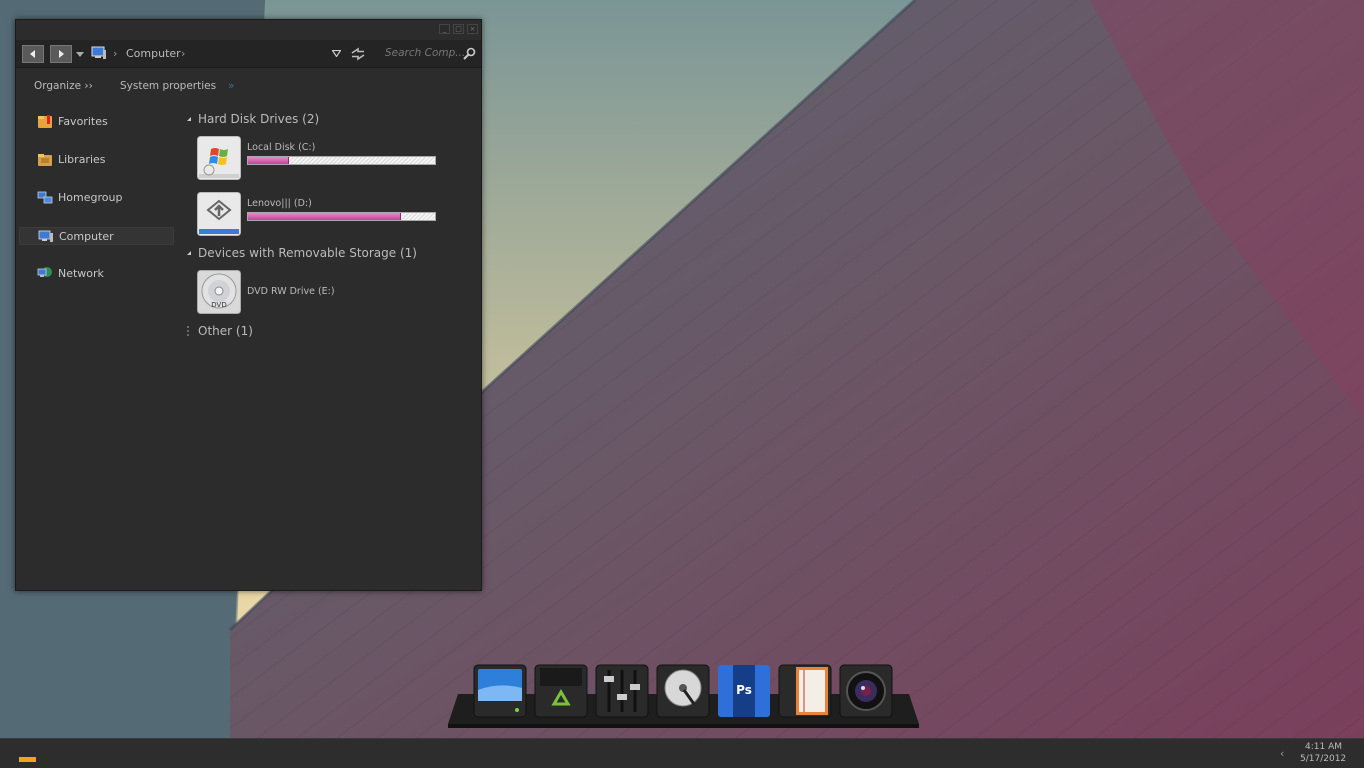 The width and height of the screenshot is (1364, 768). I want to click on nav-item-libraries: Libraries, so click(96, 160).